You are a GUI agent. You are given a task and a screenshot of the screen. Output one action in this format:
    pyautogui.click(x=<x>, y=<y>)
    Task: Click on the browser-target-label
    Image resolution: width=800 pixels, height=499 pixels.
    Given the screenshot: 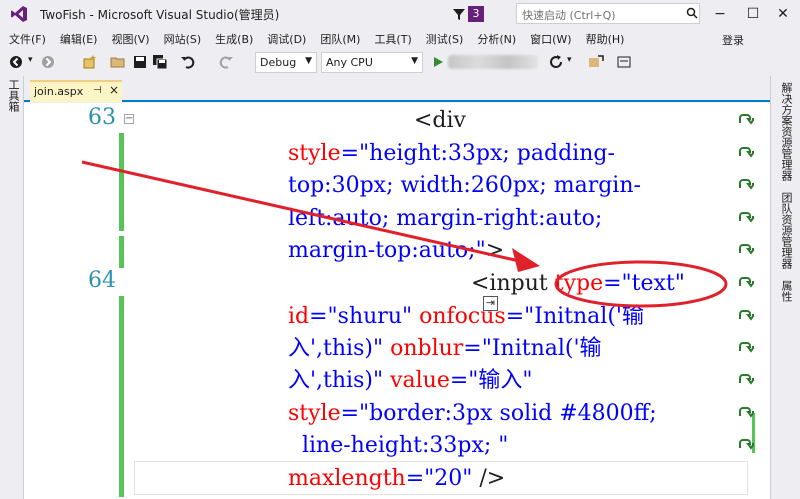 What is the action you would take?
    pyautogui.click(x=493, y=62)
    